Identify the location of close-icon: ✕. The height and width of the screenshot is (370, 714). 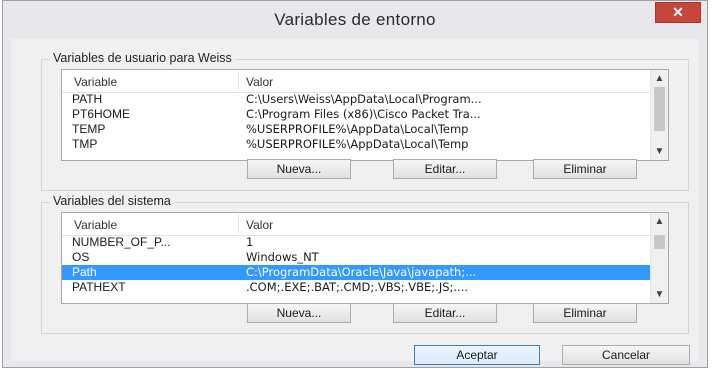
(678, 12).